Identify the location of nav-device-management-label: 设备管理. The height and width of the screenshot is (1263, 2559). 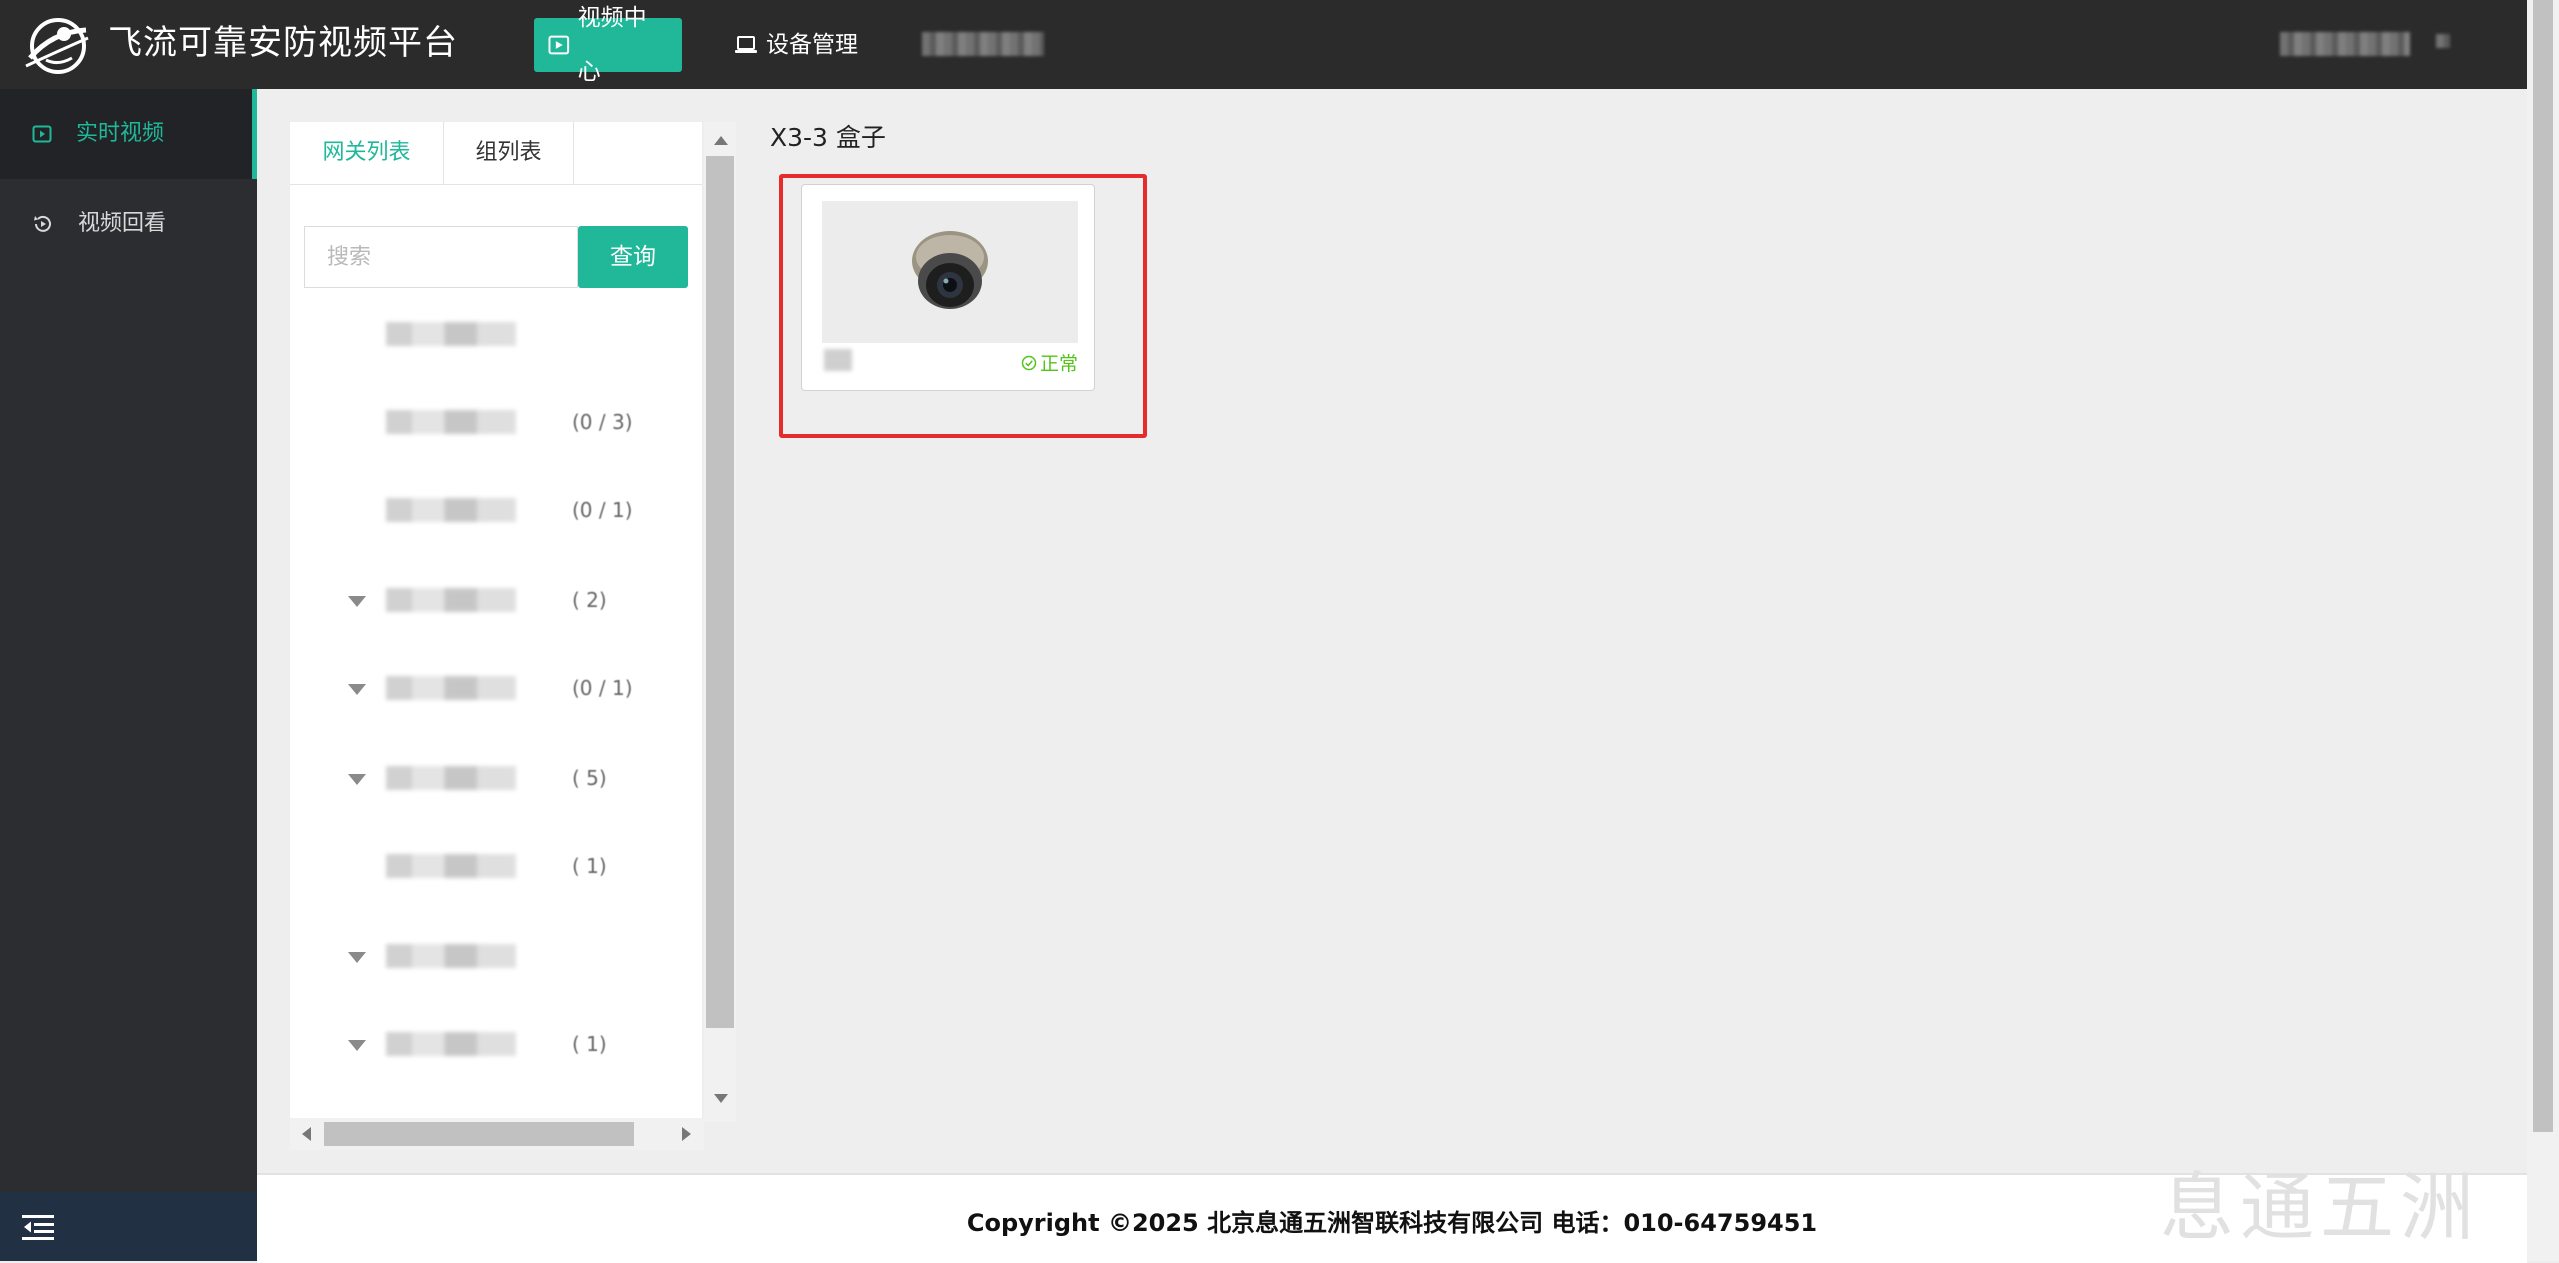
(812, 45).